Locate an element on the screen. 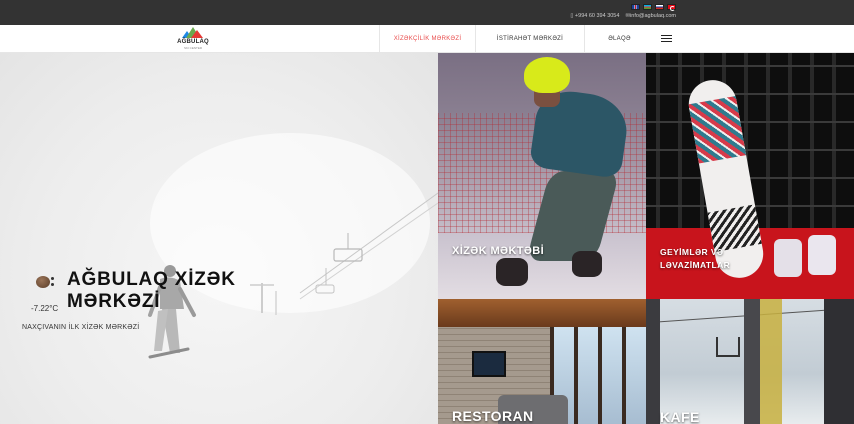 Image resolution: width=854 pixels, height=424 pixels. logo-text: AĞBULAQ is located at coordinates (193, 42).